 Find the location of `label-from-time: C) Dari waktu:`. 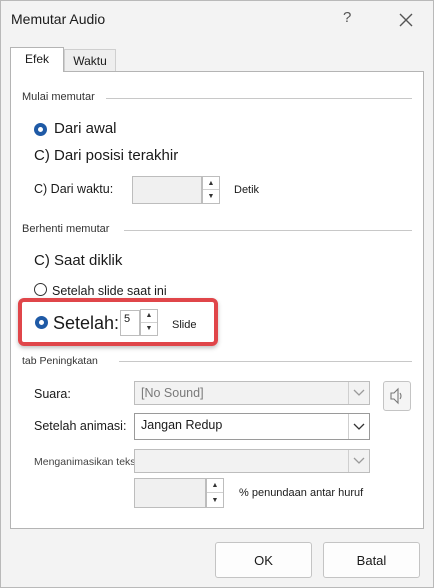

label-from-time: C) Dari waktu: is located at coordinates (73, 189).